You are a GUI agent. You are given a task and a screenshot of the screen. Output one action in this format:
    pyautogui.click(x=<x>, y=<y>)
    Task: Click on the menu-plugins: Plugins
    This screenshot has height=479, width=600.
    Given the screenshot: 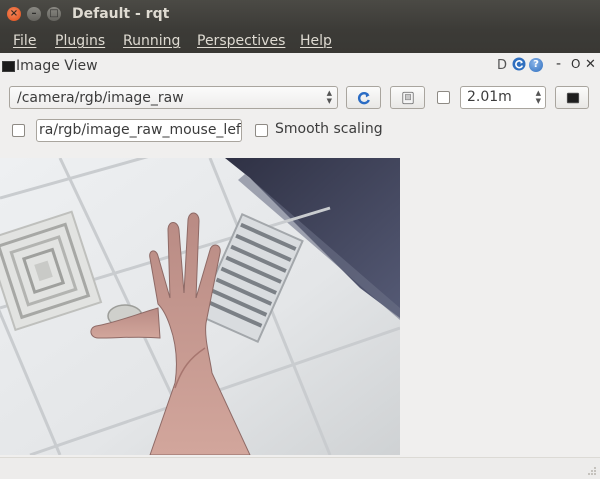 What is the action you would take?
    pyautogui.click(x=80, y=41)
    